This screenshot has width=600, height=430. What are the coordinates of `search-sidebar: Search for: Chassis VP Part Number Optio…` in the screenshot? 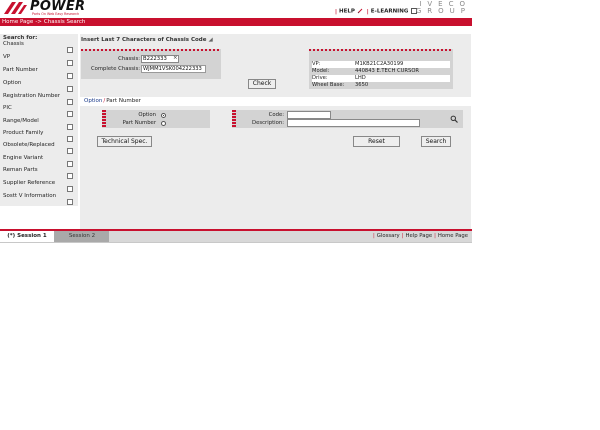 It's located at (39, 120).